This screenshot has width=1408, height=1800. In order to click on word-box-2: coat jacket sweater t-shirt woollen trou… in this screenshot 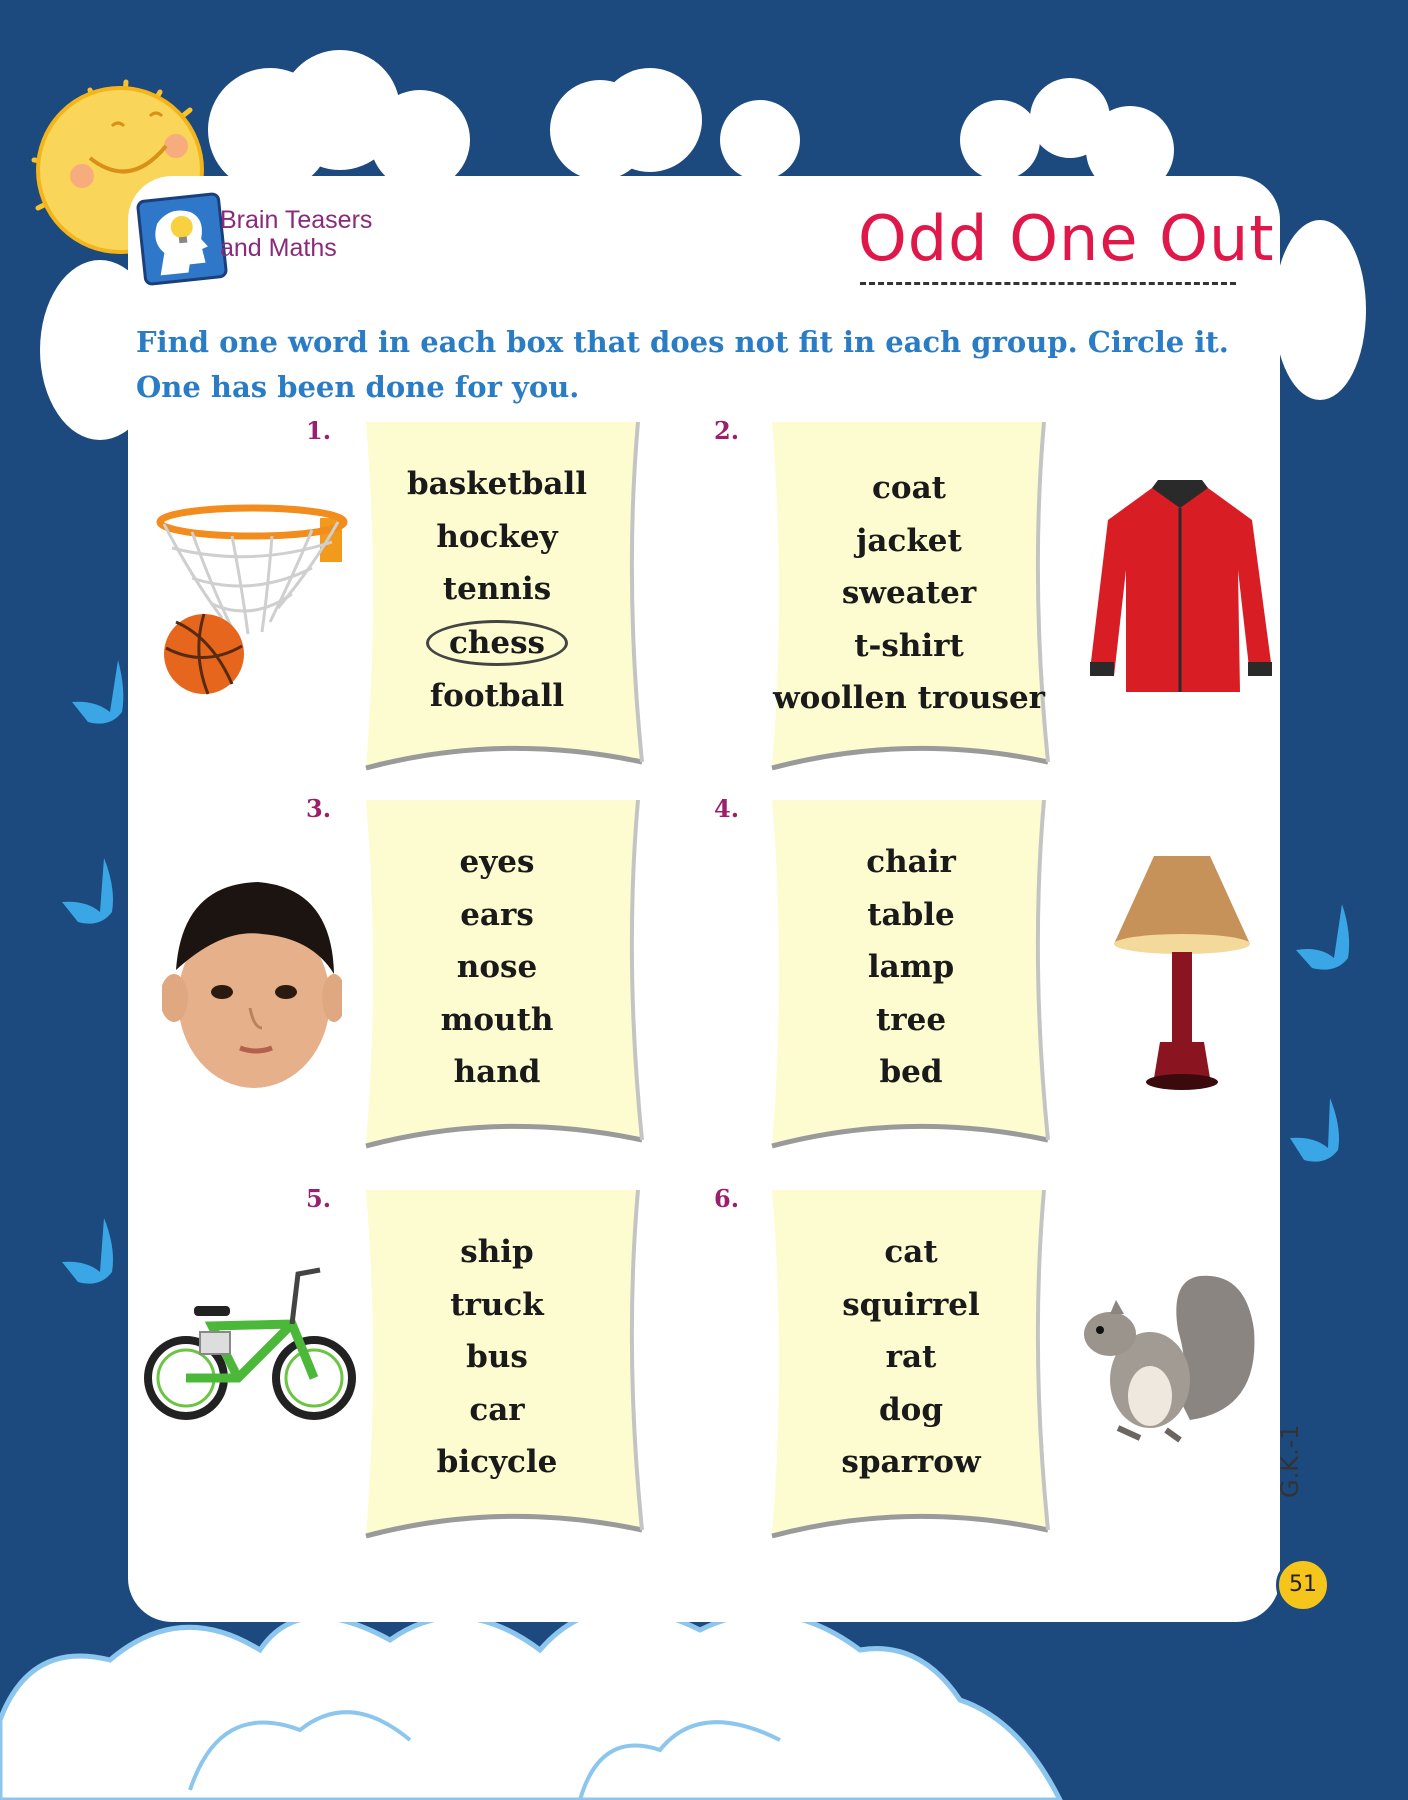, I will do `click(916, 598)`.